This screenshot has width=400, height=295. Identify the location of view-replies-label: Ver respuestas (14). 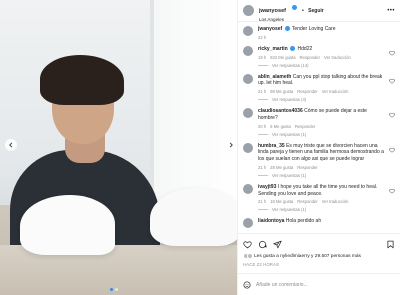
(290, 65).